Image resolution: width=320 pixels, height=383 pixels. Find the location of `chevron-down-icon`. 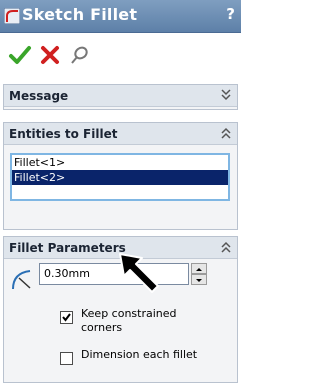

chevron-down-icon is located at coordinates (226, 95).